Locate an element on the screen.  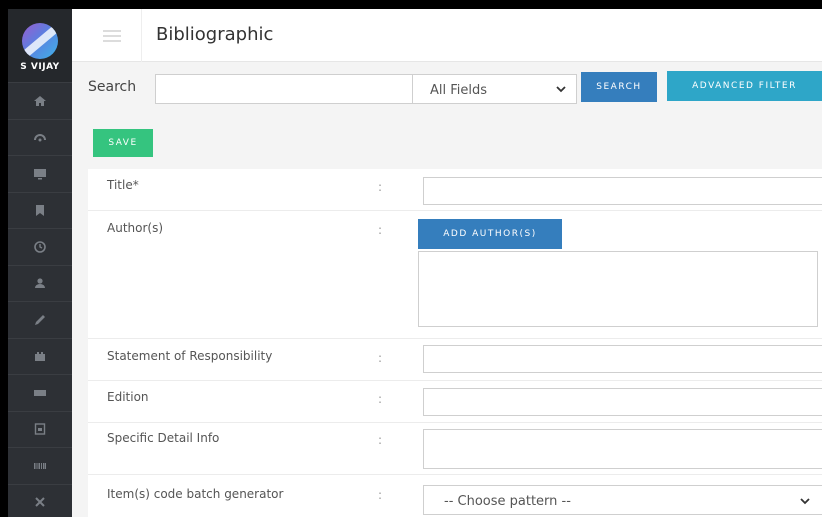
brand: S VIJAY is located at coordinates (40, 45).